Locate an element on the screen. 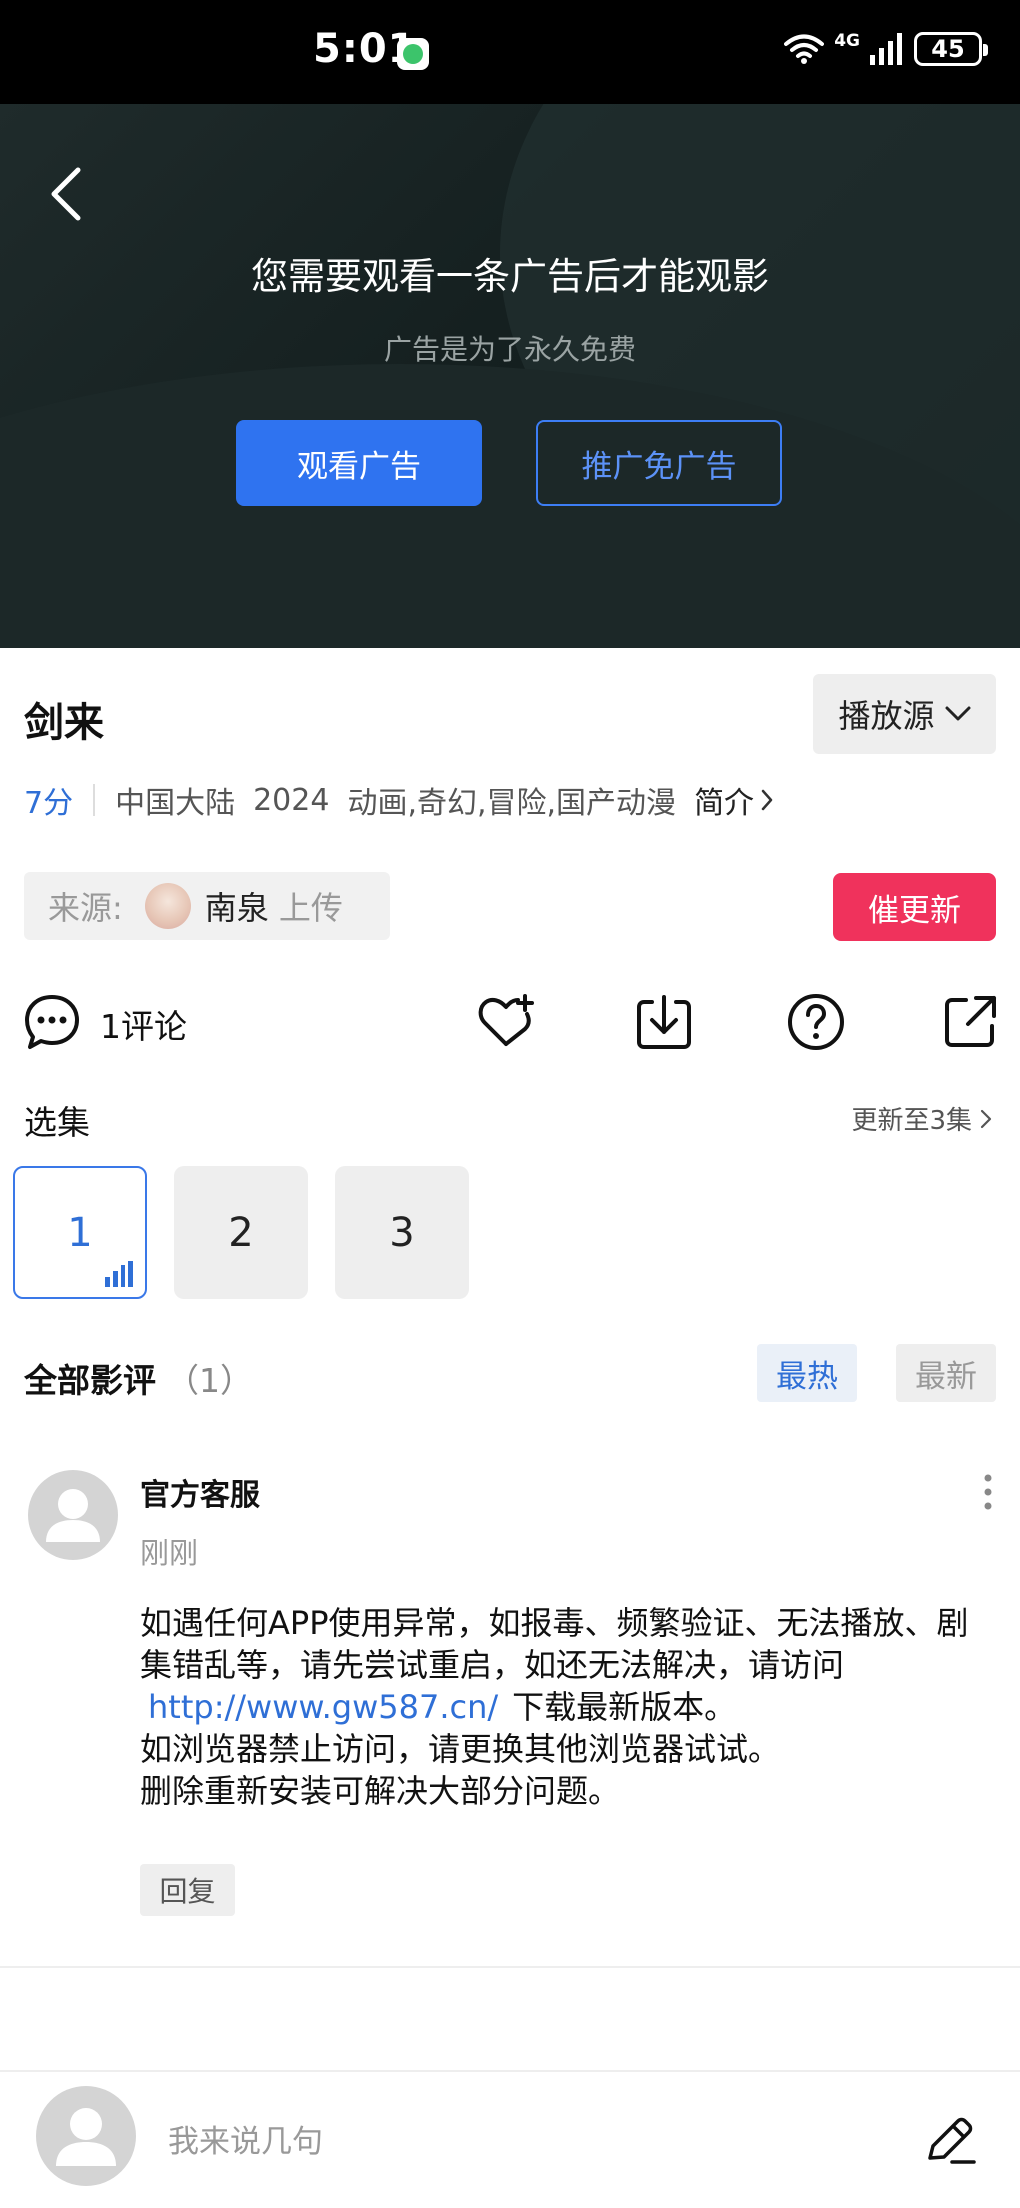 Image resolution: width=1020 pixels, height=2208 pixels. reviews-title-text: 全部影评 is located at coordinates (90, 1380).